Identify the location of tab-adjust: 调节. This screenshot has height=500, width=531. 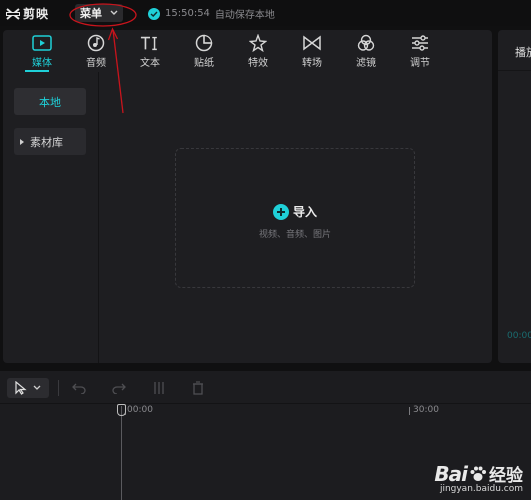
(420, 51).